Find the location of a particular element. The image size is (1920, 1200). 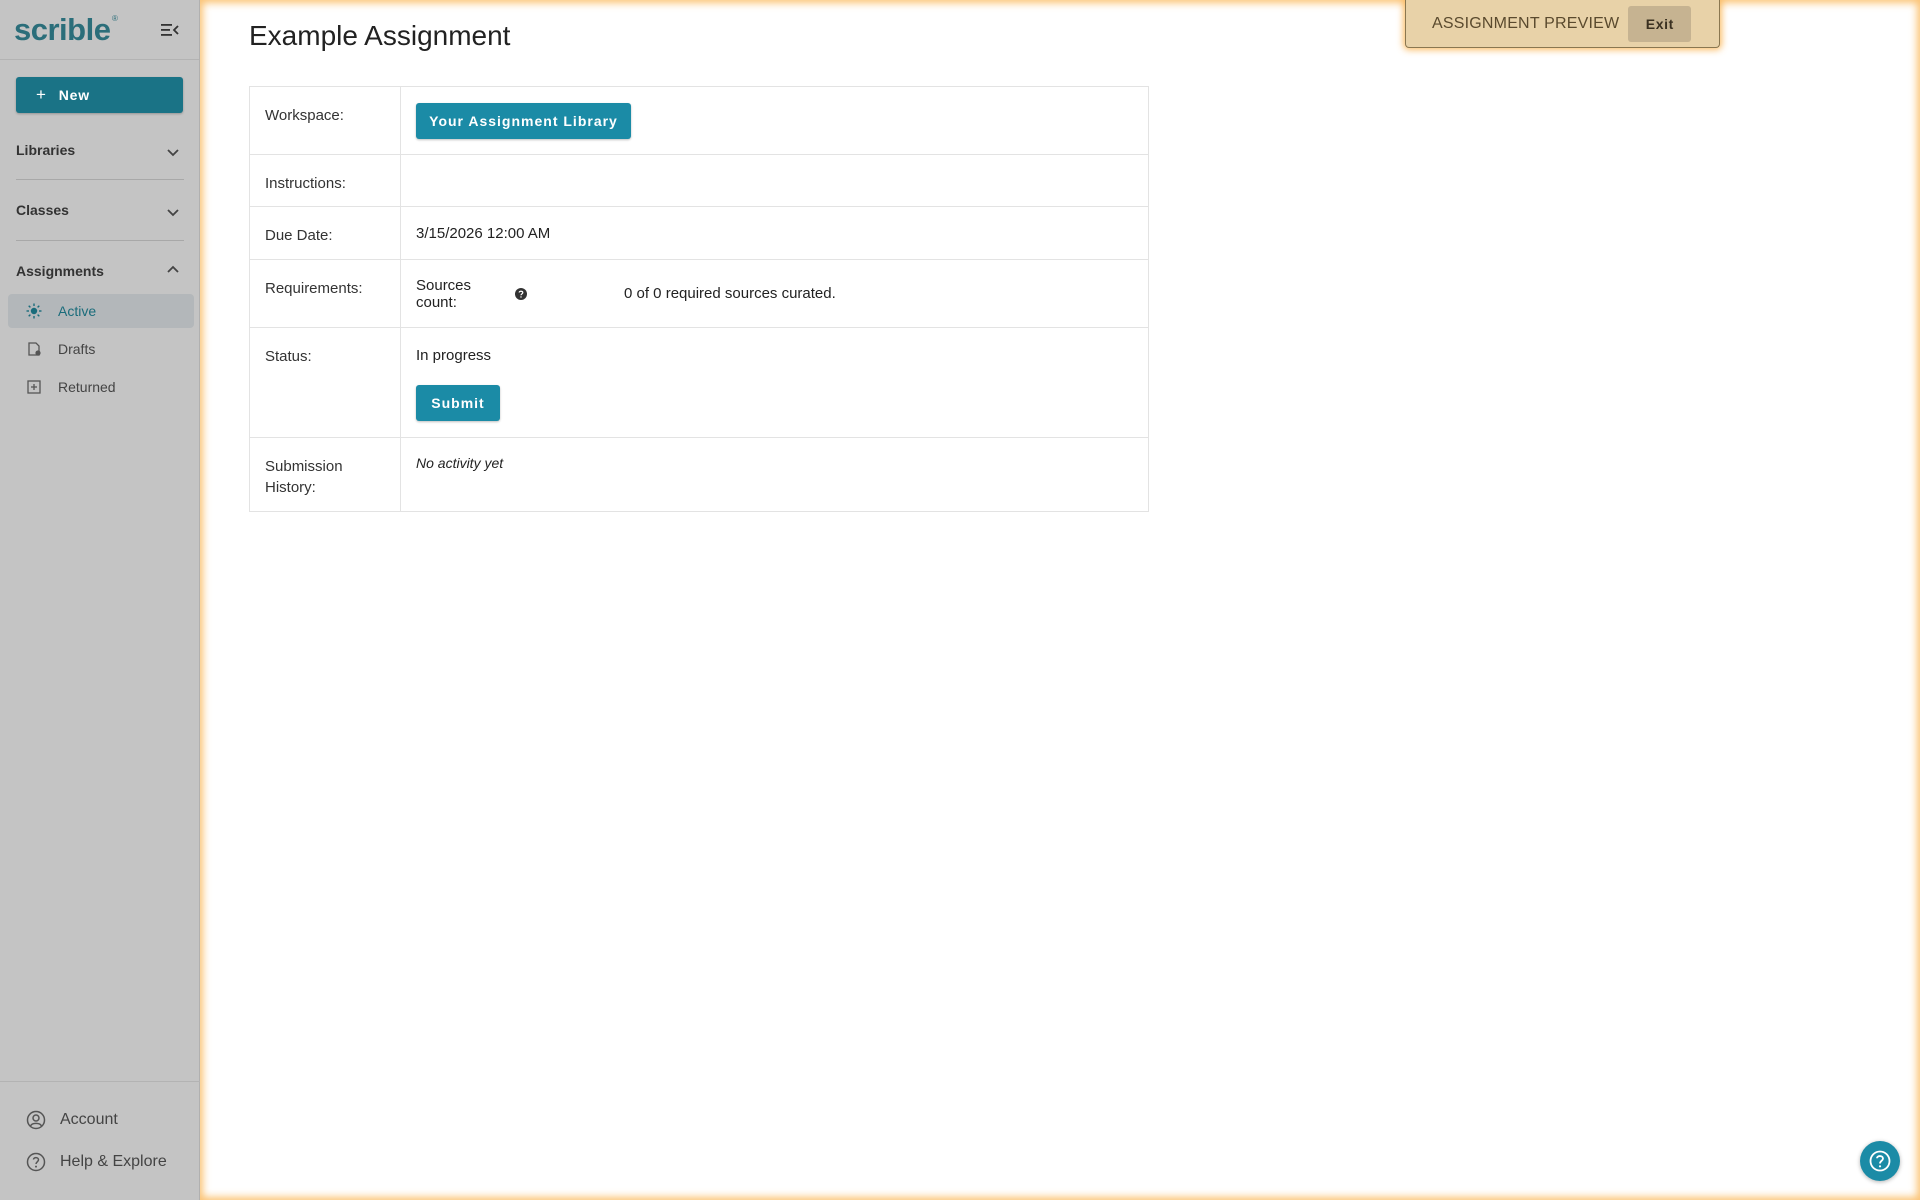

requirements-label: Requirements: is located at coordinates (325, 293).